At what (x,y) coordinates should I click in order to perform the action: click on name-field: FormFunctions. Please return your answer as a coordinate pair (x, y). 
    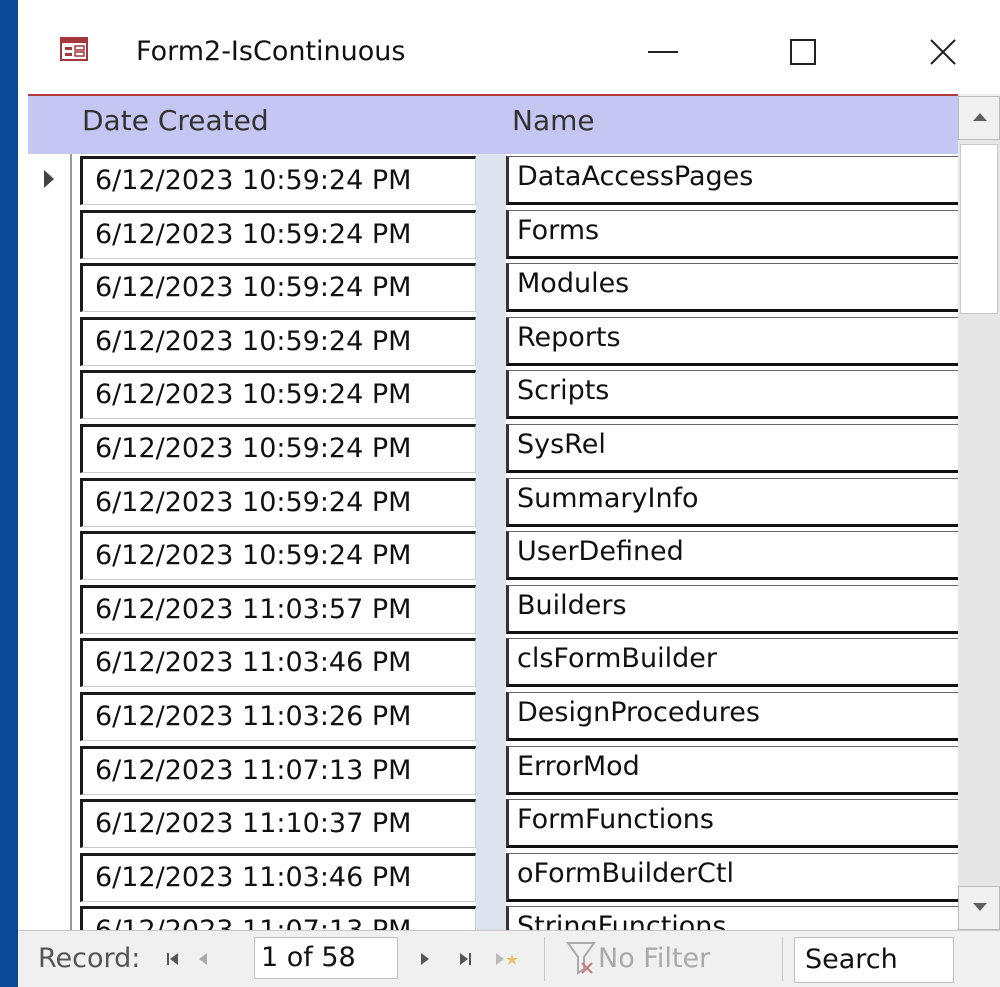
    Looking at the image, I should click on (732, 824).